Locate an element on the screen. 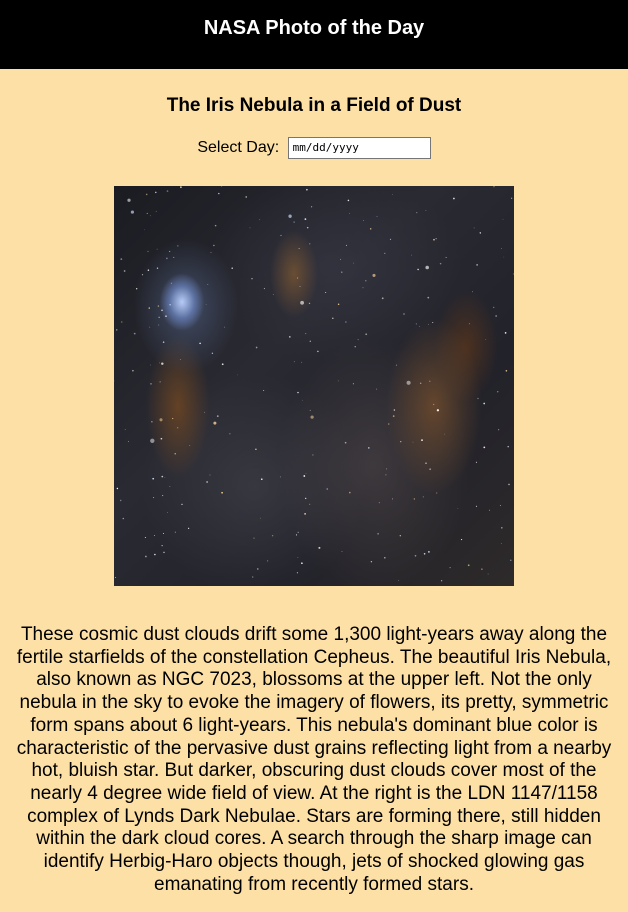  date-input: mm/dd/yyyy is located at coordinates (359, 148).